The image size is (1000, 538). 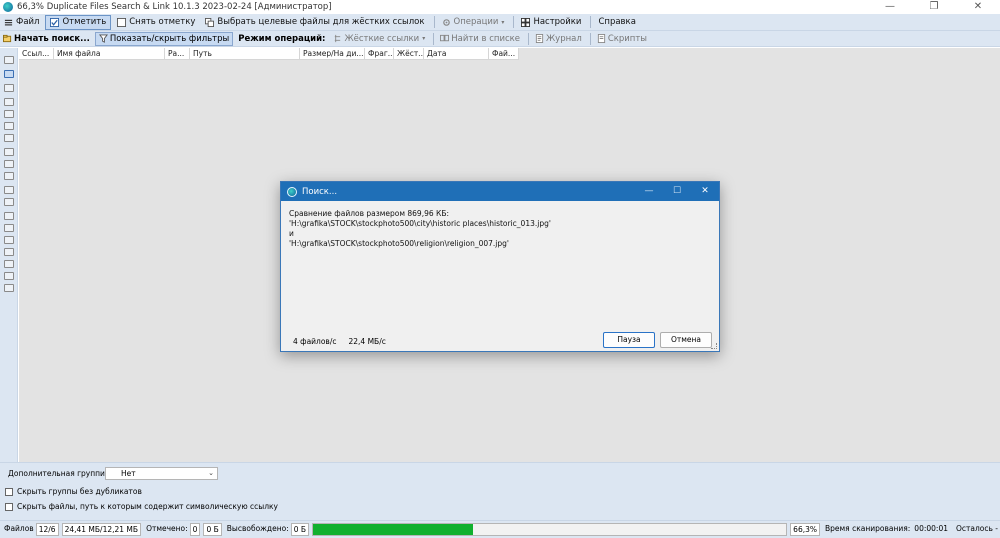 I want to click on minimize-button: —, so click(x=890, y=7).